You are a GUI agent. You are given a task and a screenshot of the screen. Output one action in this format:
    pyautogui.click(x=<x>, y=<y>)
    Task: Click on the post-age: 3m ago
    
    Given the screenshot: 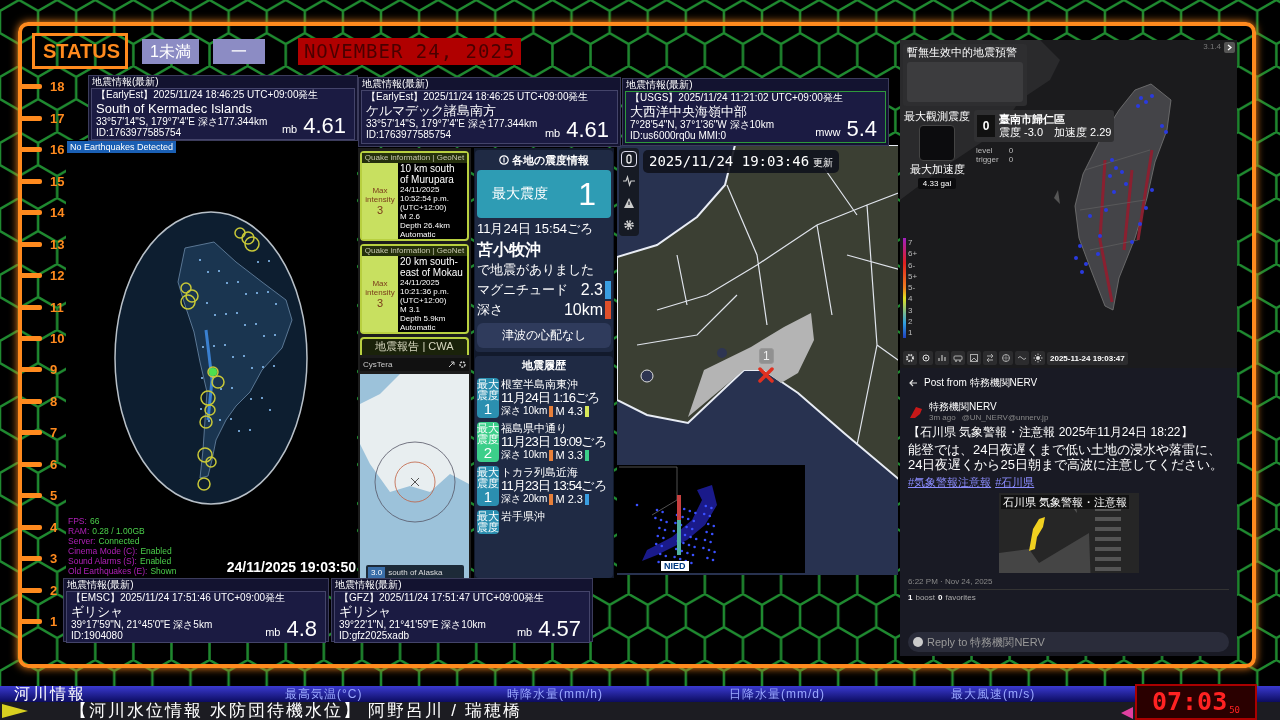 What is the action you would take?
    pyautogui.click(x=942, y=417)
    